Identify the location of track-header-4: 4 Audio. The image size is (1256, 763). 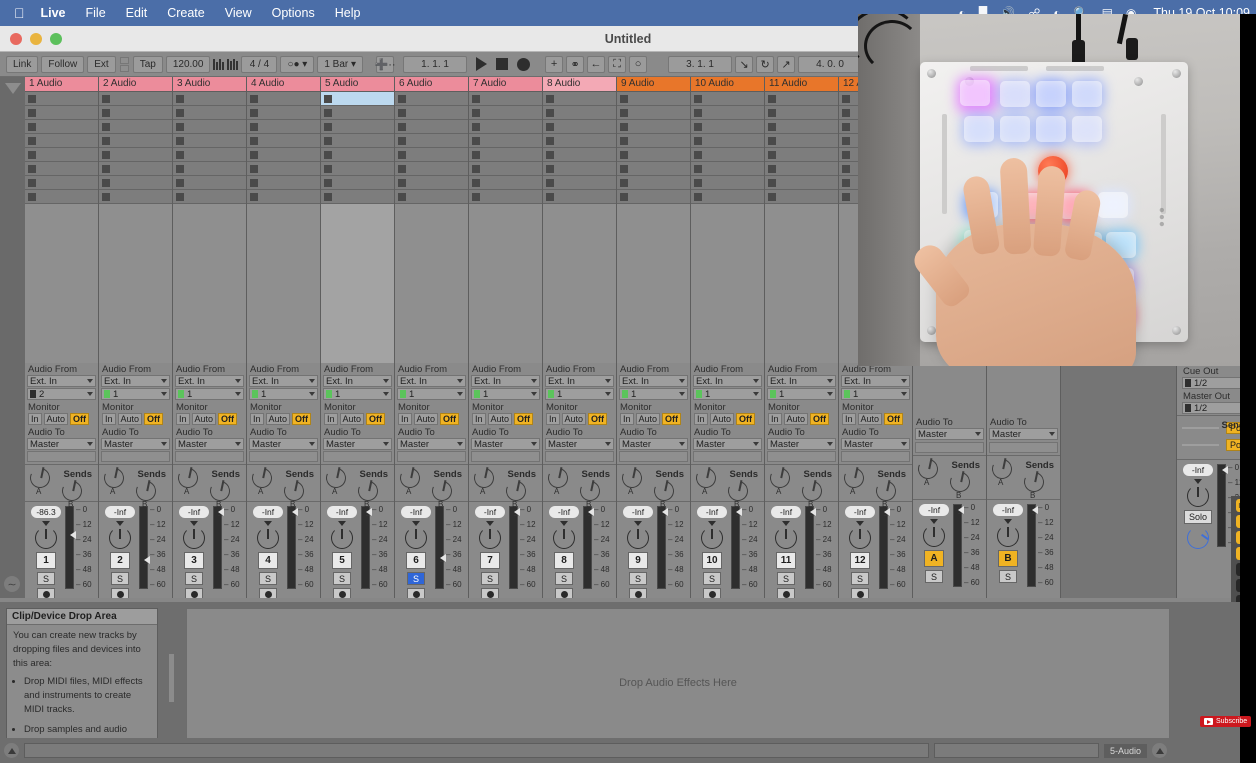
(283, 84).